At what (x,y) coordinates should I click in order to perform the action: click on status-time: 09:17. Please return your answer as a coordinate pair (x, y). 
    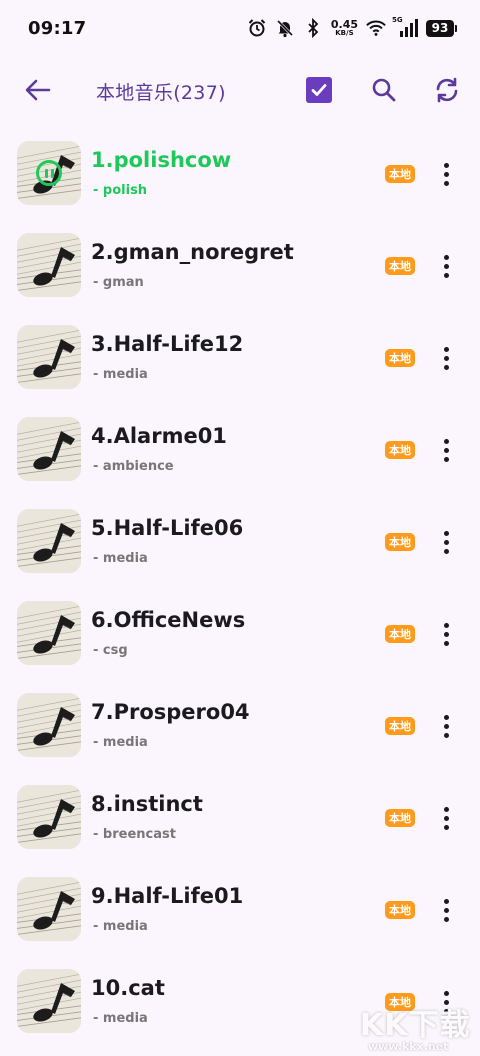
    Looking at the image, I should click on (57, 28).